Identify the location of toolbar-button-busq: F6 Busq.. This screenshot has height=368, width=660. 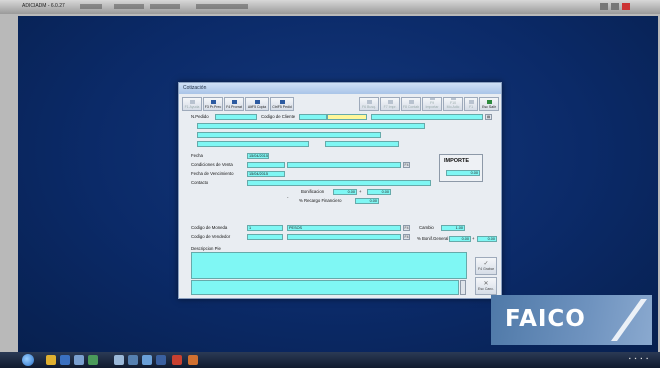
(369, 104).